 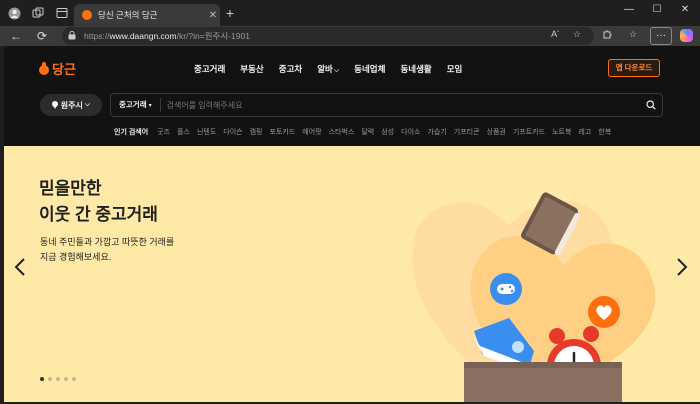 What do you see at coordinates (415, 69) in the screenshot?
I see `nav-item-local-life: 동네생활` at bounding box center [415, 69].